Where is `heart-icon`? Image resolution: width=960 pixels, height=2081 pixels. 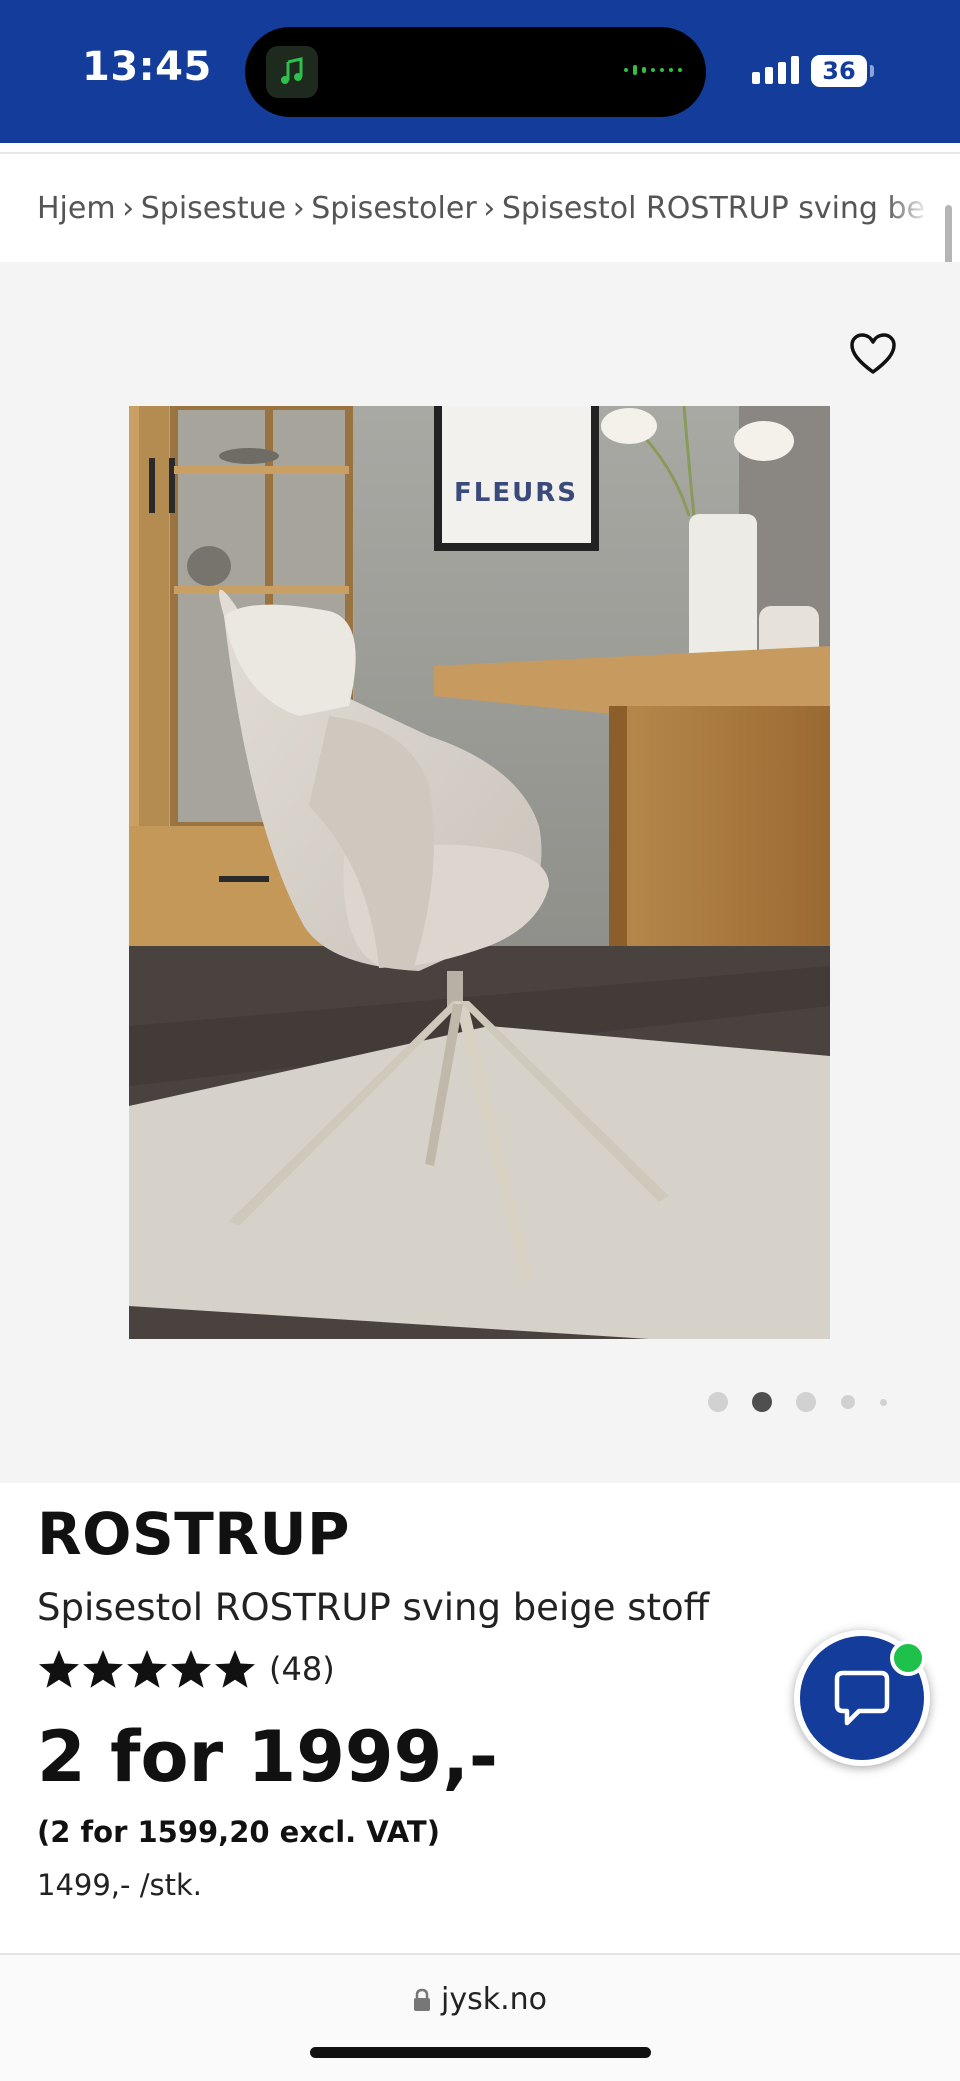 heart-icon is located at coordinates (873, 355).